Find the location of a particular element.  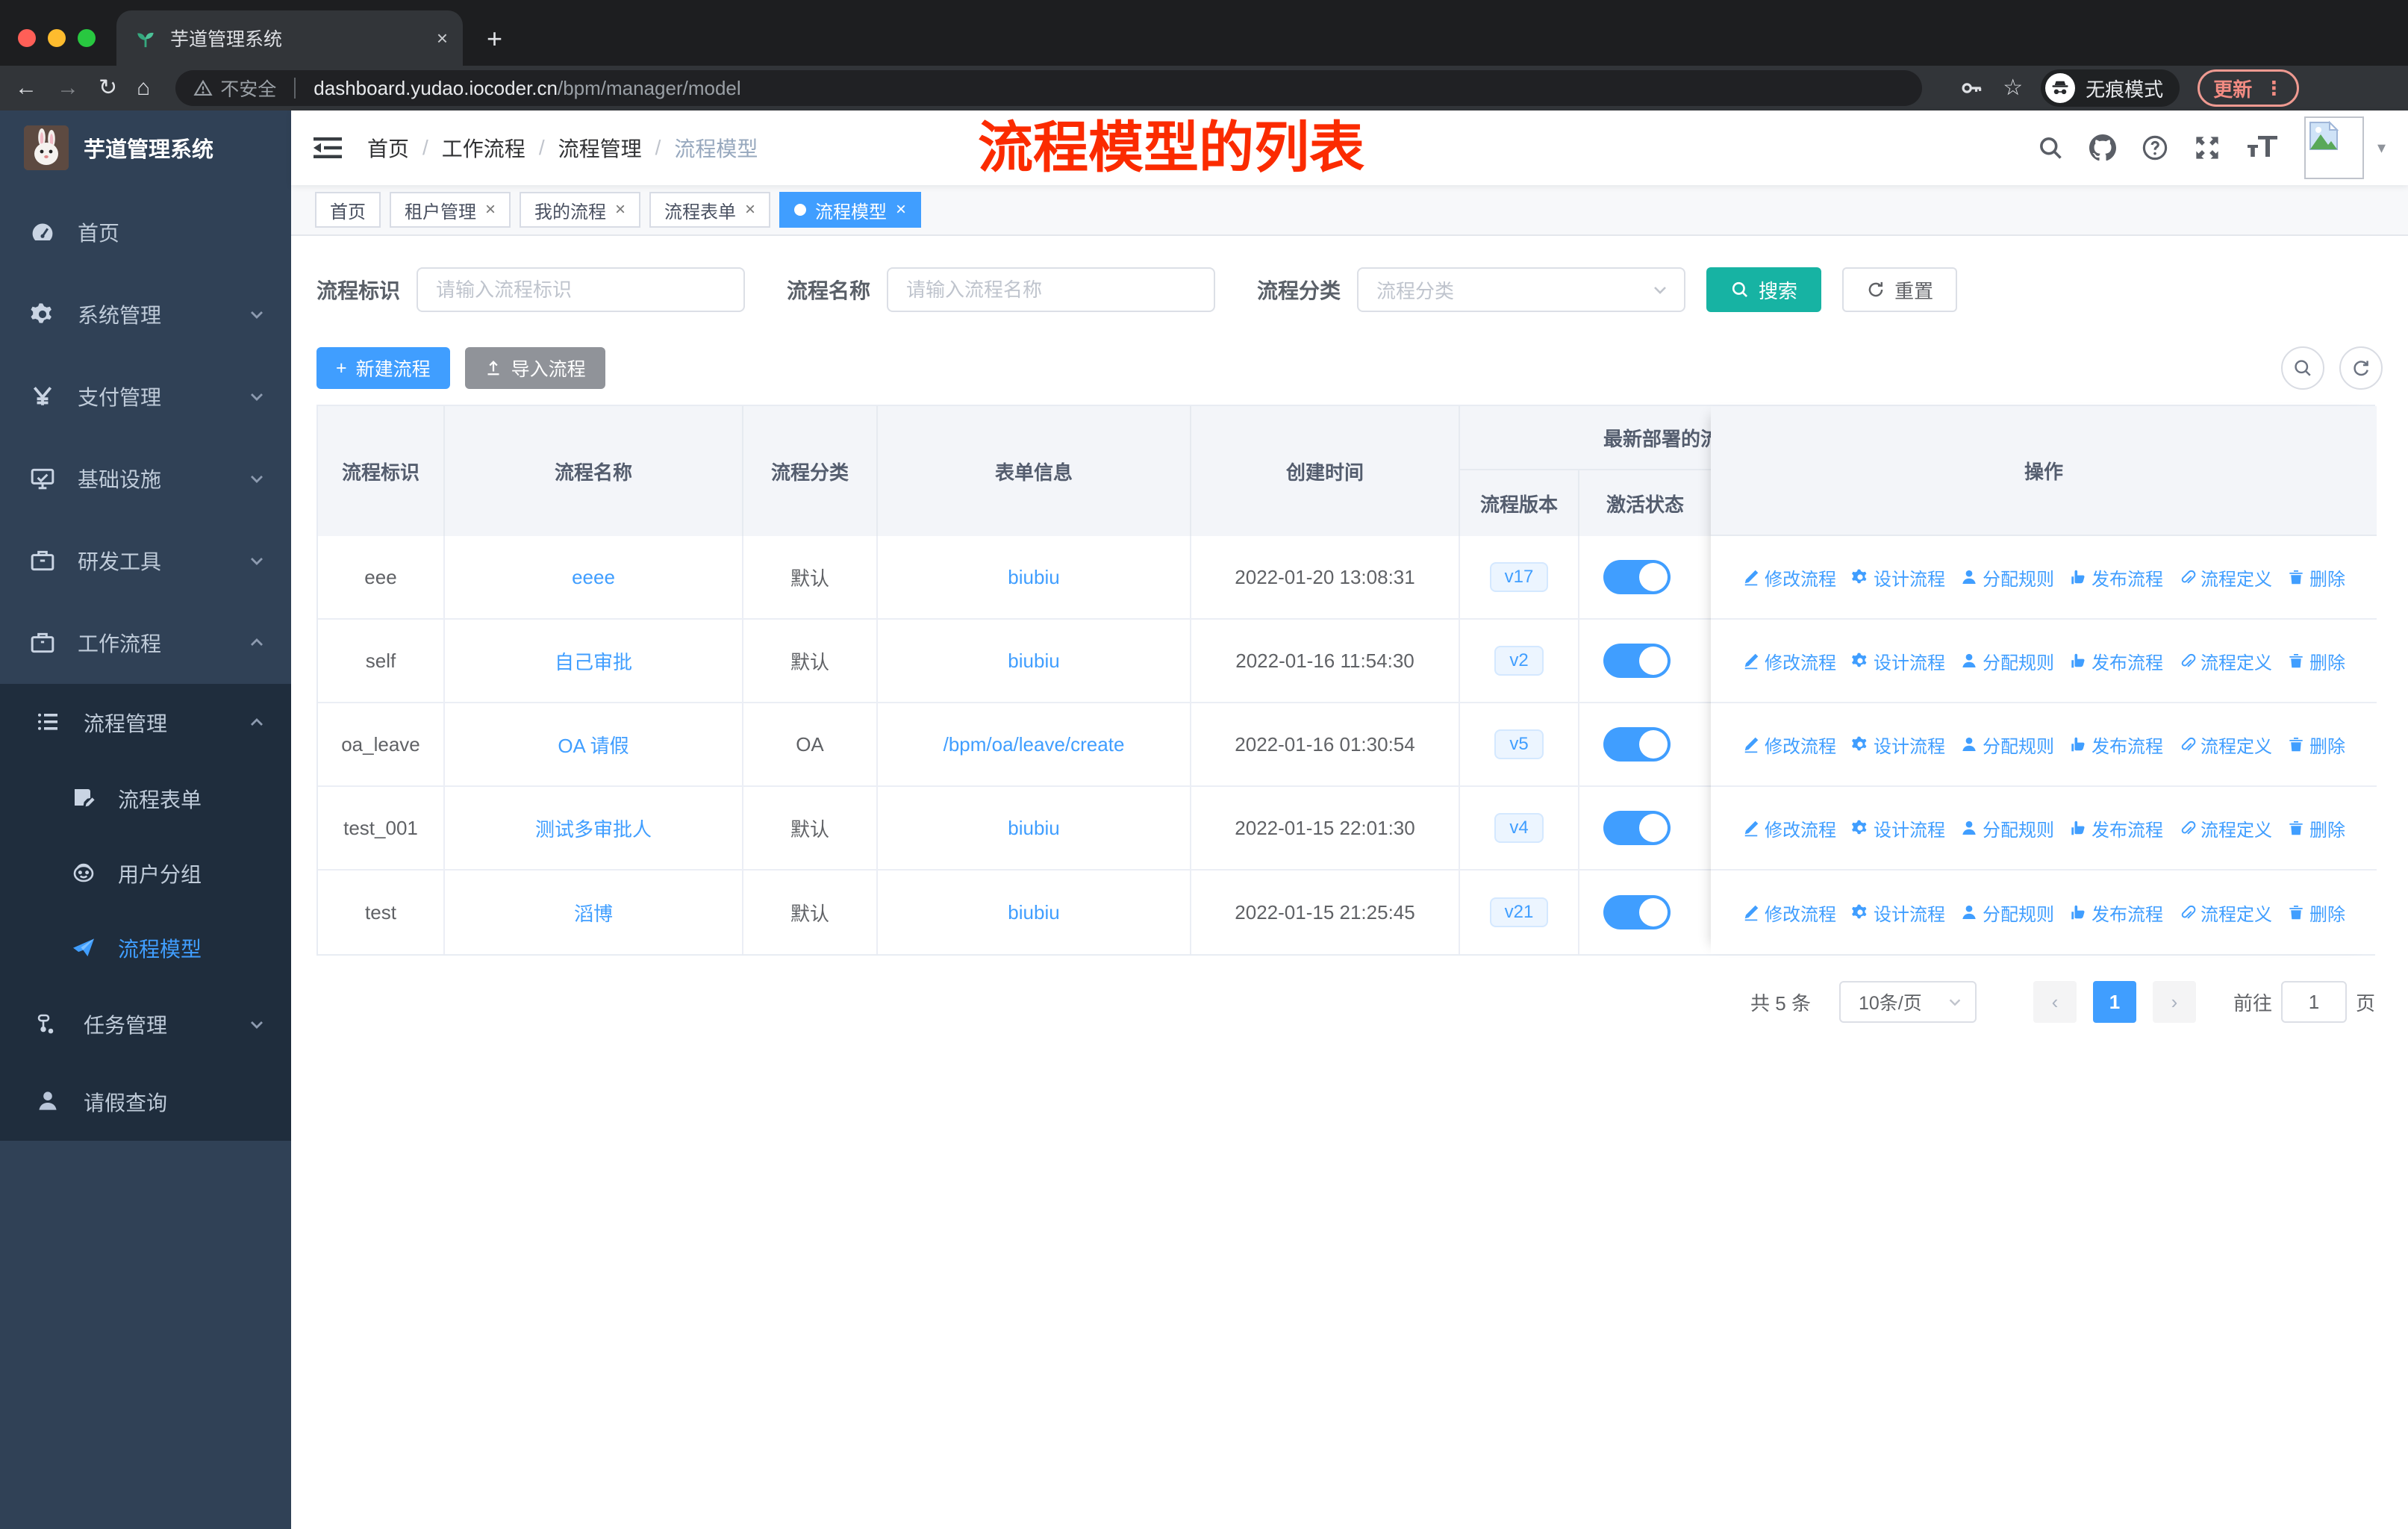

process-id-input is located at coordinates (581, 289).